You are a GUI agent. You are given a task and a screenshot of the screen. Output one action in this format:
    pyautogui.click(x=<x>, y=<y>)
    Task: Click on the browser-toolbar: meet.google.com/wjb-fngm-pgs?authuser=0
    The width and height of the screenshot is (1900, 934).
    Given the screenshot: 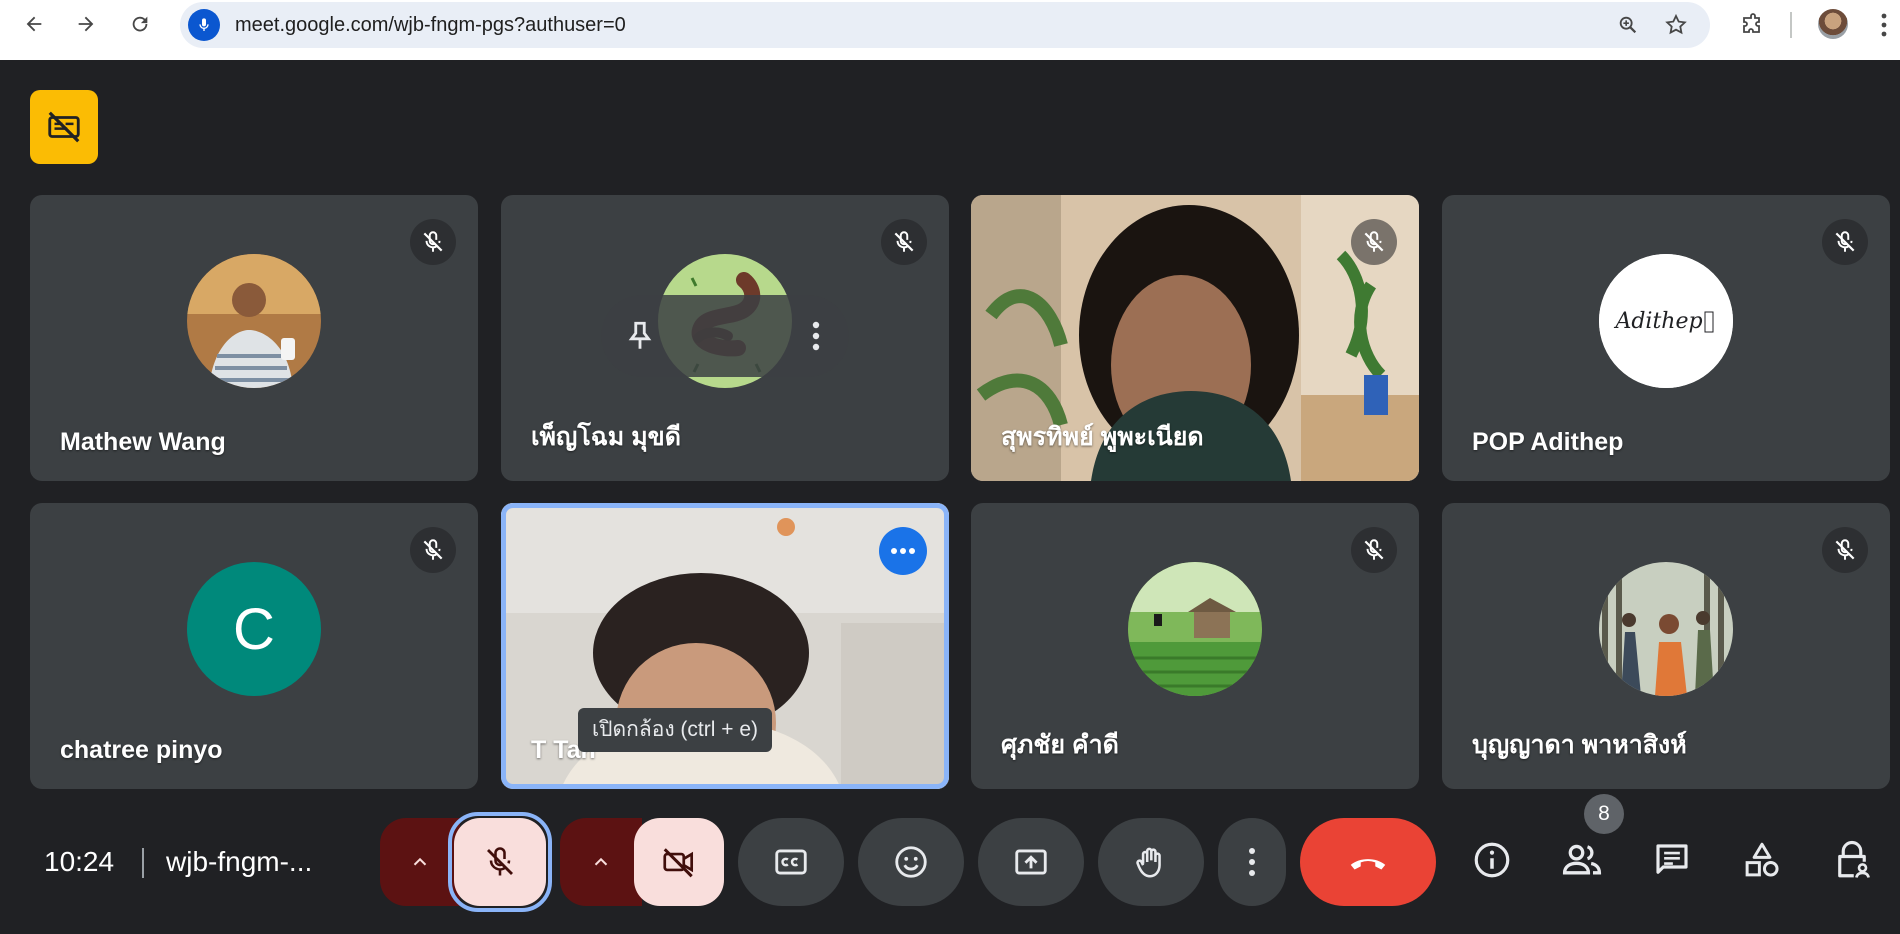 What is the action you would take?
    pyautogui.click(x=950, y=30)
    